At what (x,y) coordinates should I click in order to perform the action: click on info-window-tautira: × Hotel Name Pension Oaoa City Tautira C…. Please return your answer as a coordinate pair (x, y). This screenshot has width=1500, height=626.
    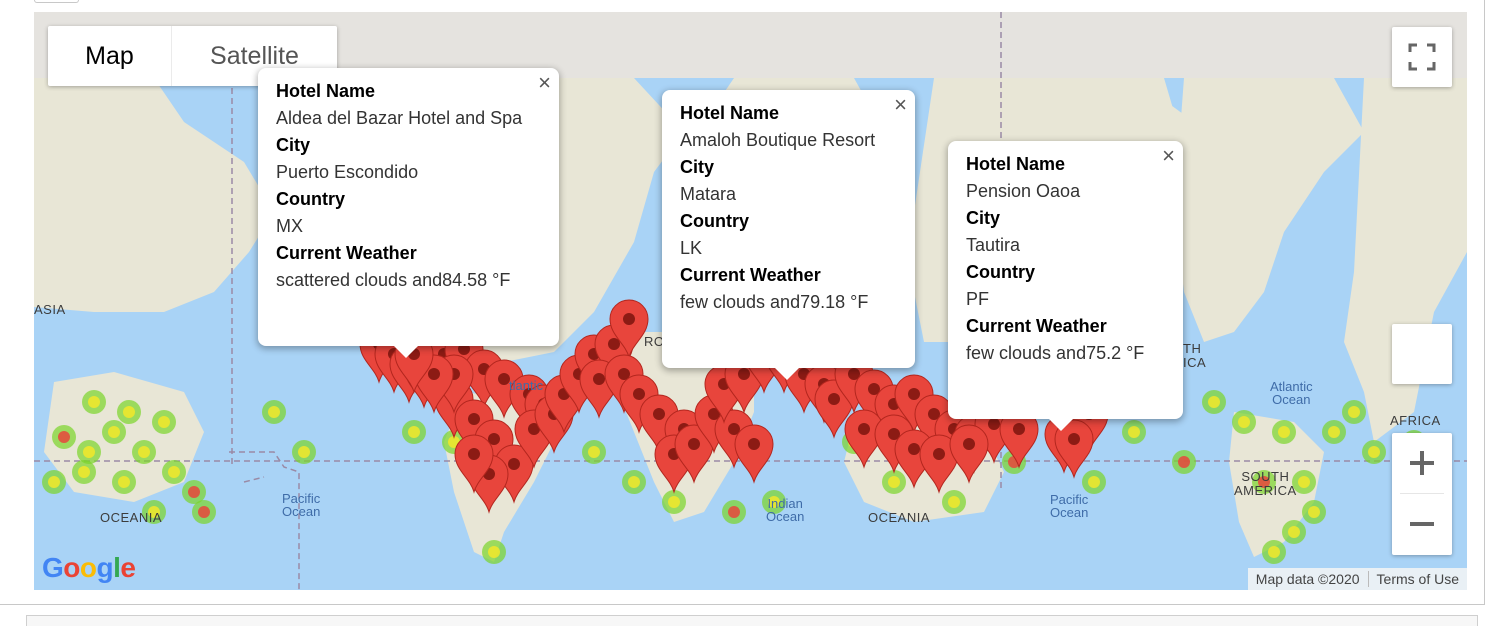
    Looking at the image, I should click on (1065, 286).